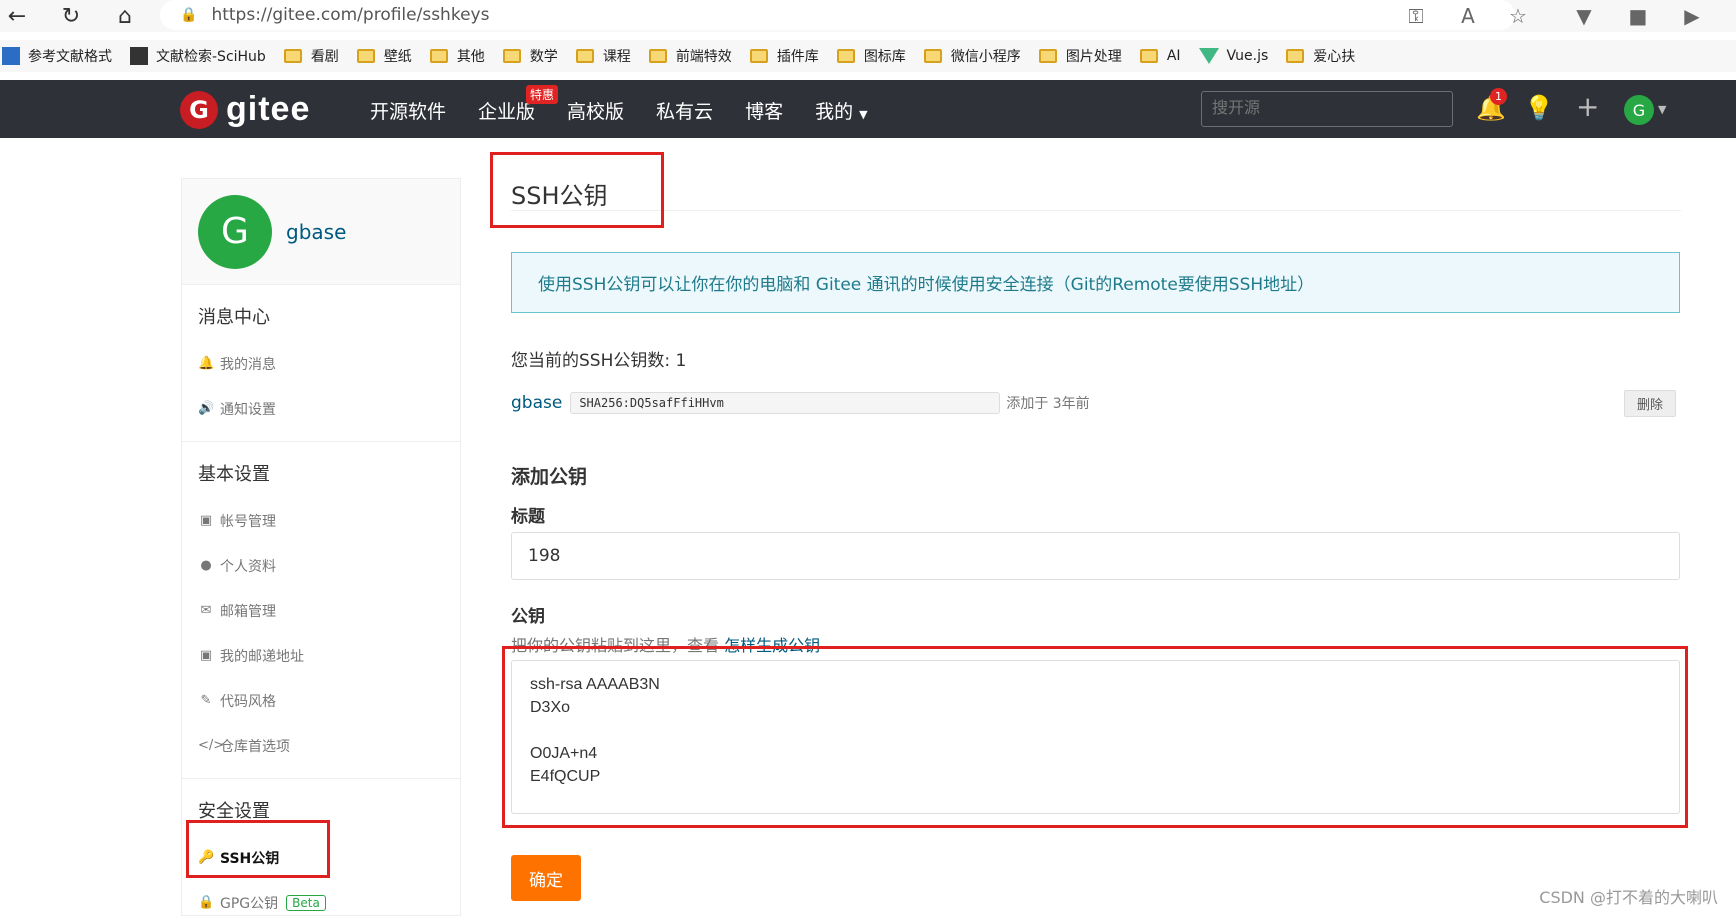 The width and height of the screenshot is (1736, 916). Describe the element at coordinates (871, 56) in the screenshot. I see `bookmark-item: 图标库` at that location.